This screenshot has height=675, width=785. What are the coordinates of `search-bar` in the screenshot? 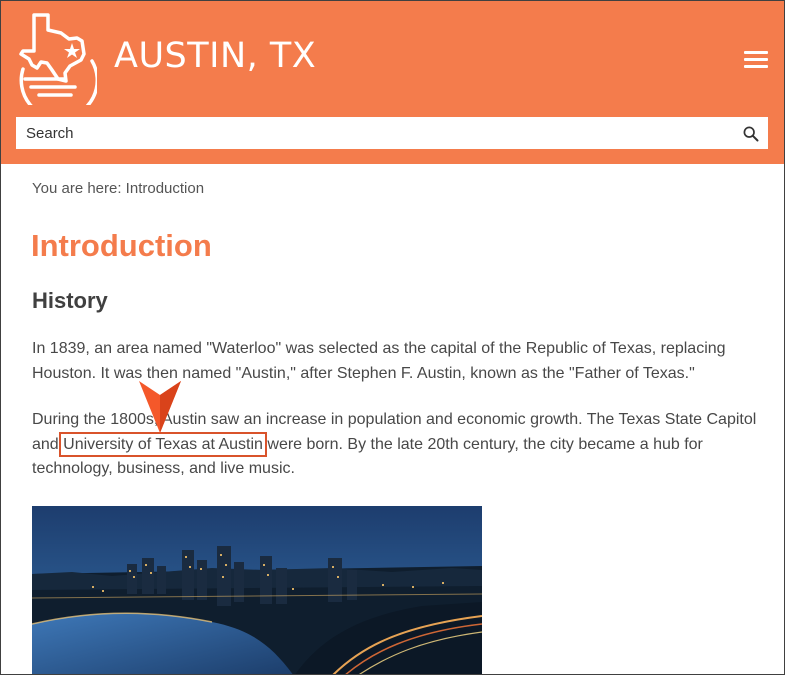 It's located at (392, 133).